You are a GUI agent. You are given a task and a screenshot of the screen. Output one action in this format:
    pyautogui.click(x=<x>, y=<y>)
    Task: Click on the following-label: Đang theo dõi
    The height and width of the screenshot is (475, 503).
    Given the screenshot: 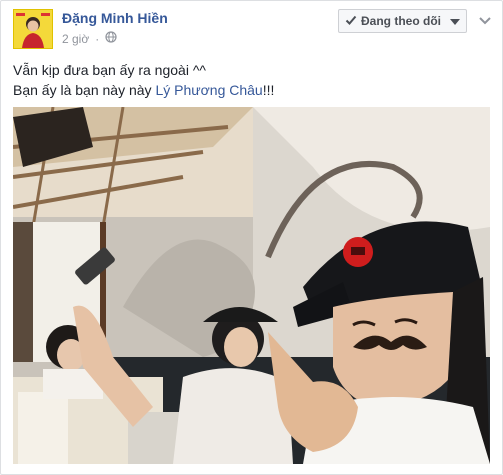 What is the action you would take?
    pyautogui.click(x=401, y=21)
    